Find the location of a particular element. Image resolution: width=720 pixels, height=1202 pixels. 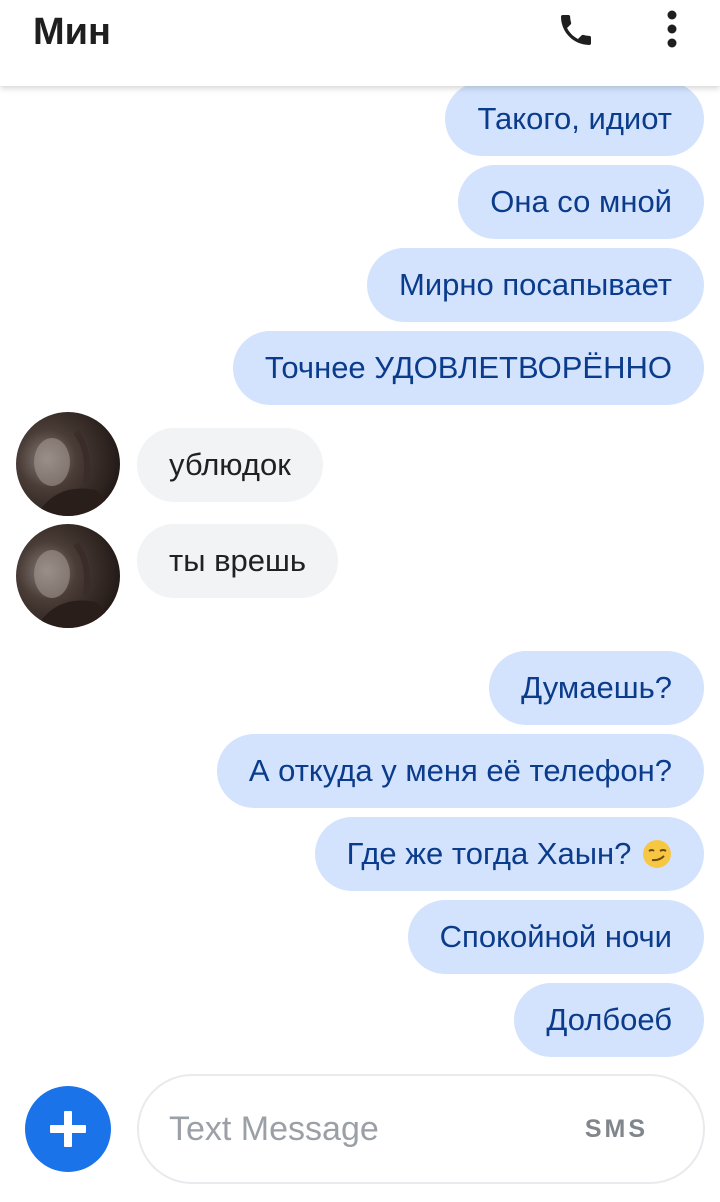

message-text: ублюдок is located at coordinates (230, 464).